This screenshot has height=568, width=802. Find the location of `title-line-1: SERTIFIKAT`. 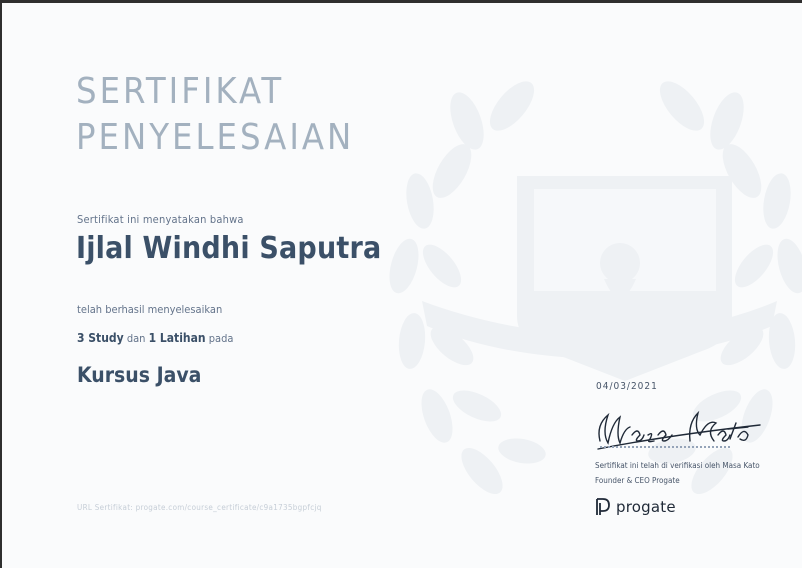

title-line-1: SERTIFIKAT is located at coordinates (180, 91).